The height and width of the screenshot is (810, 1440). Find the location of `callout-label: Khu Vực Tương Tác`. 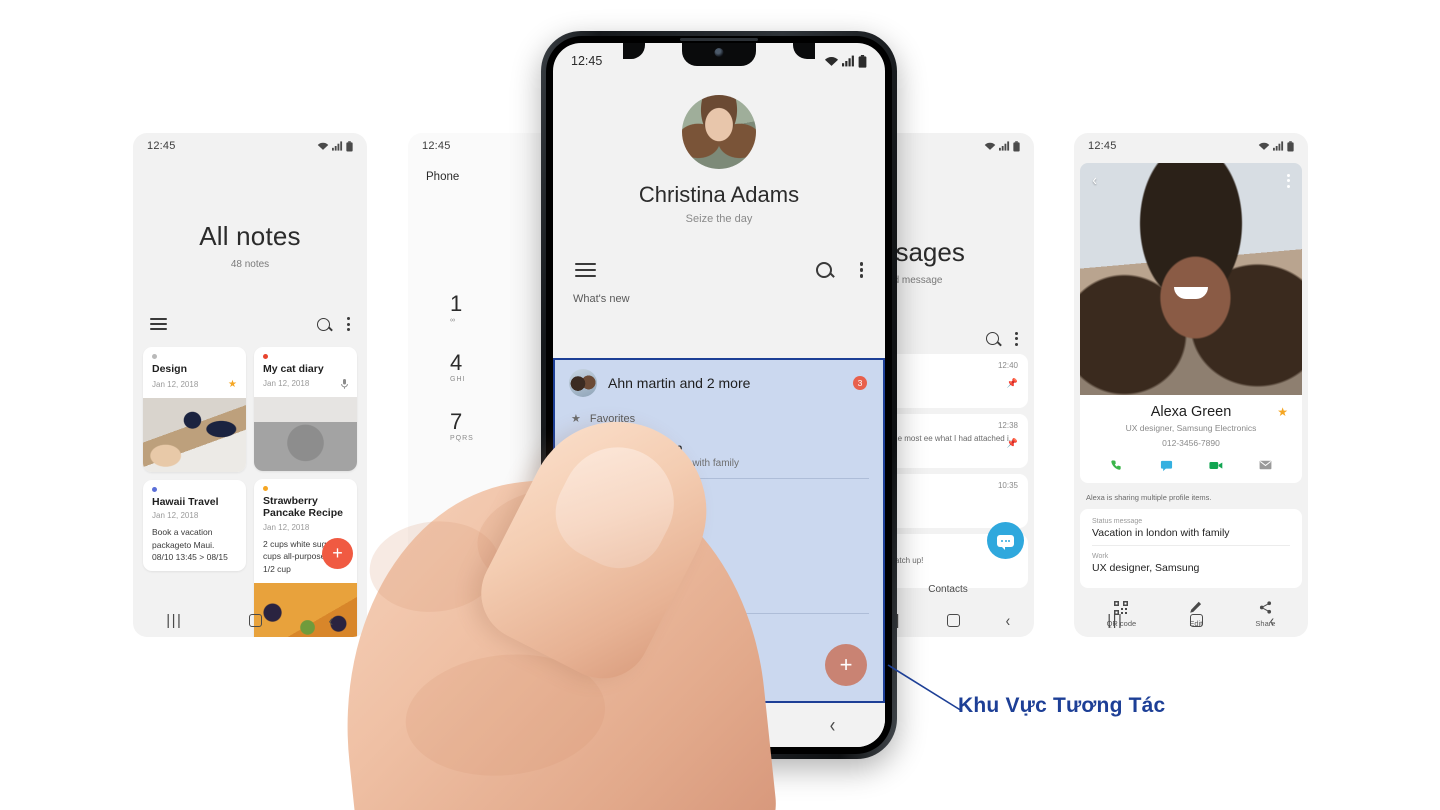

callout-label: Khu Vực Tương Tác is located at coordinates (1062, 705).